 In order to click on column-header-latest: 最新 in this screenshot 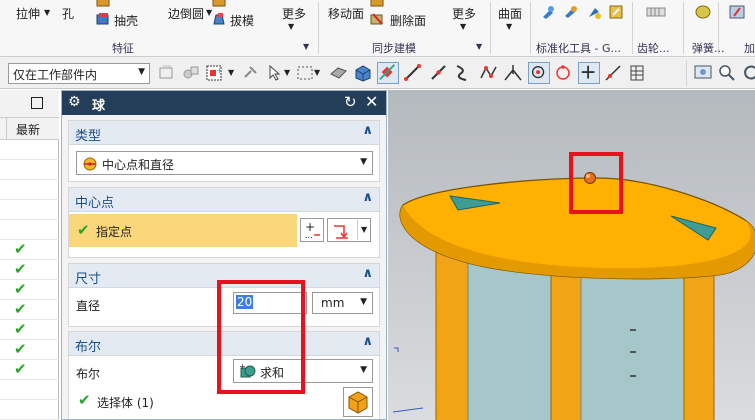, I will do `click(28, 129)`.